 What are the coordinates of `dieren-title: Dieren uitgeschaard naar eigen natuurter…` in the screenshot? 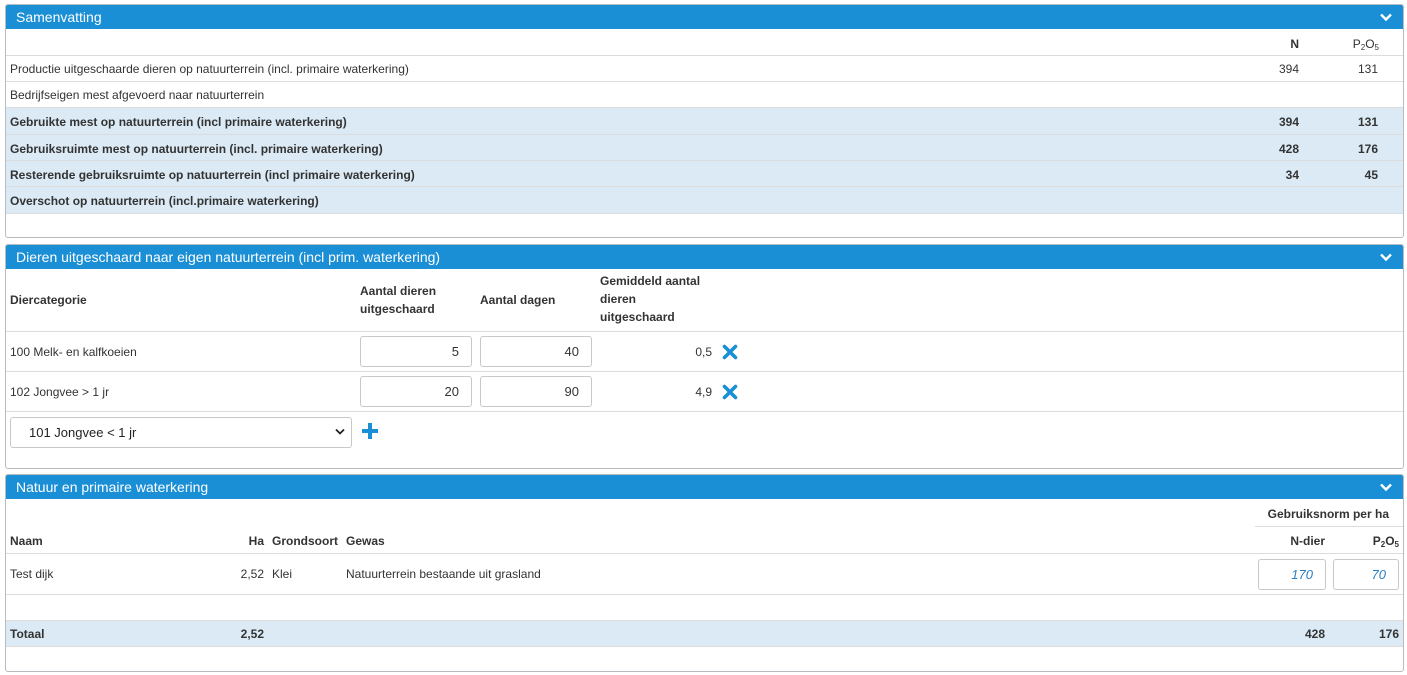 It's located at (228, 257).